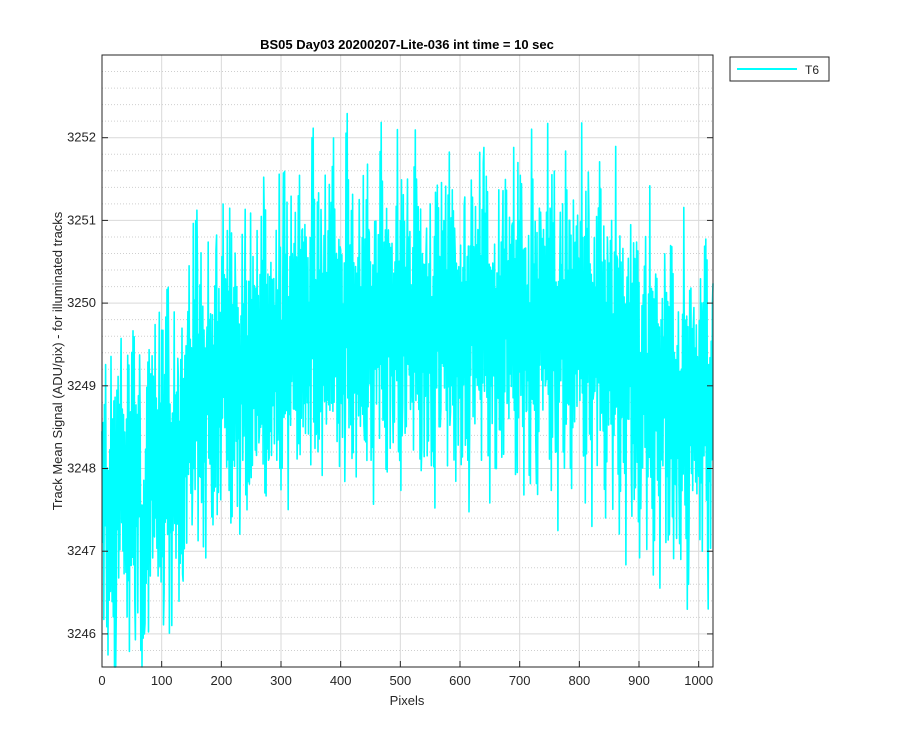 The image size is (900, 750). What do you see at coordinates (81, 385) in the screenshot?
I see `y-tick-label: 3249` at bounding box center [81, 385].